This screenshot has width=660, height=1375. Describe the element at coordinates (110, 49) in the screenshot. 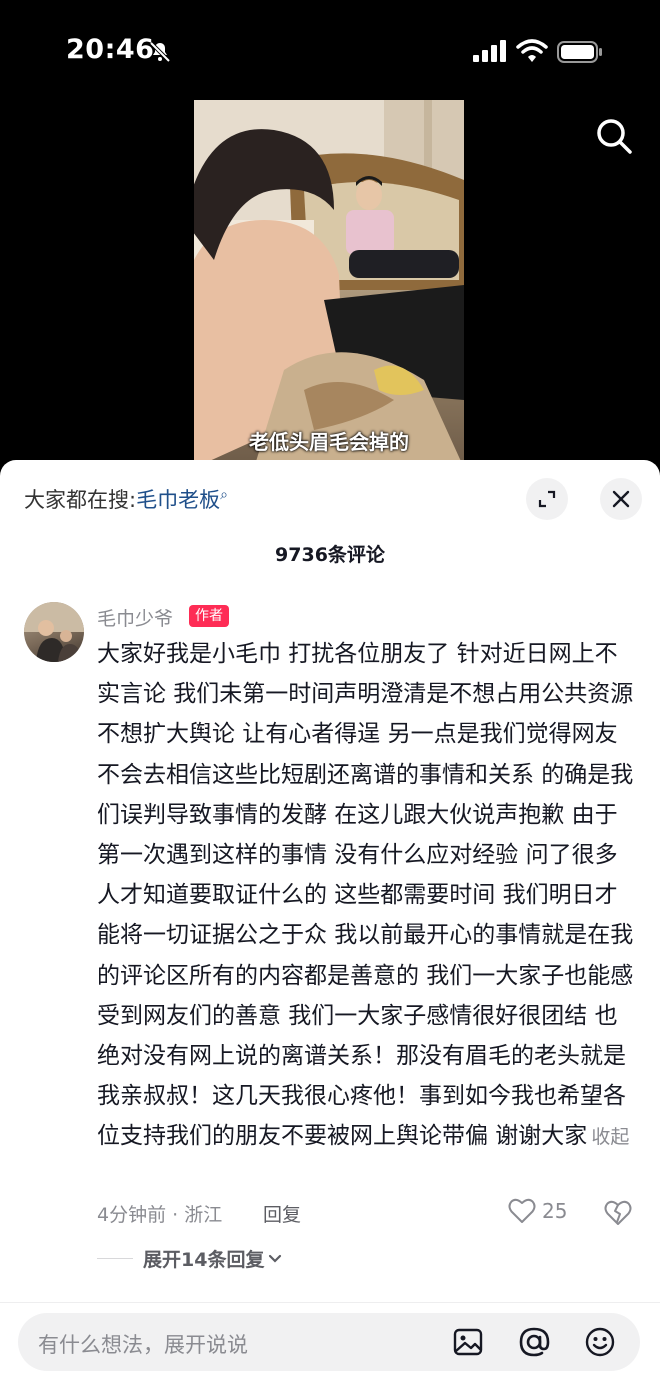

I see `status-time: 20:46` at that location.